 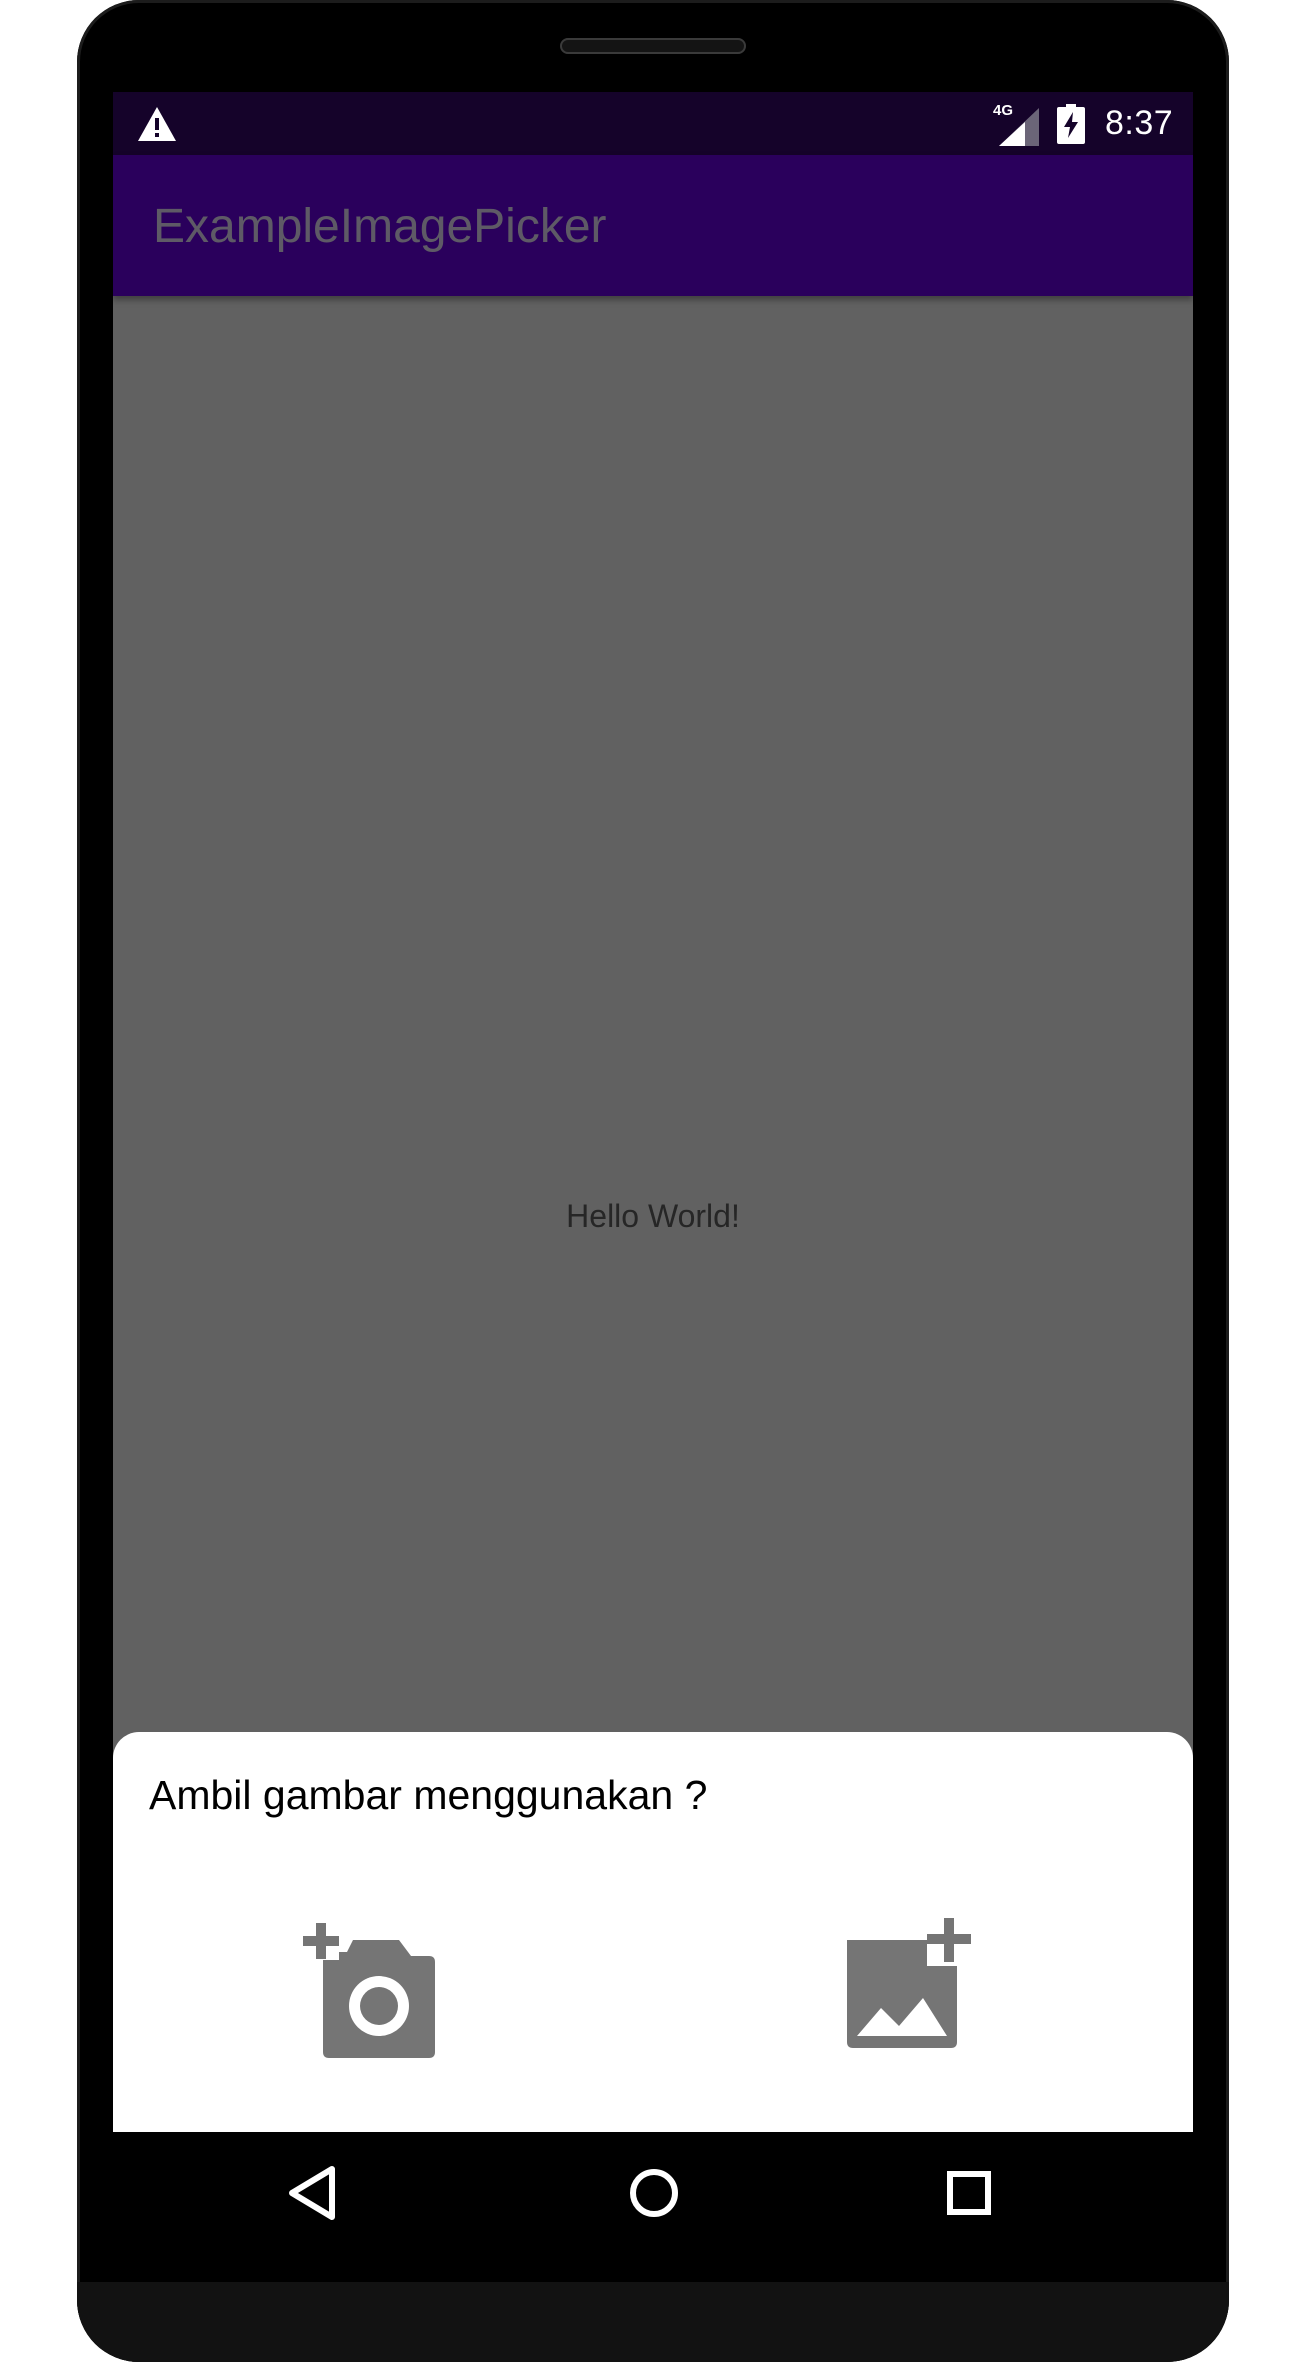 What do you see at coordinates (428, 1795) in the screenshot?
I see `sheet-title: Ambil gambar menggunakan ?` at bounding box center [428, 1795].